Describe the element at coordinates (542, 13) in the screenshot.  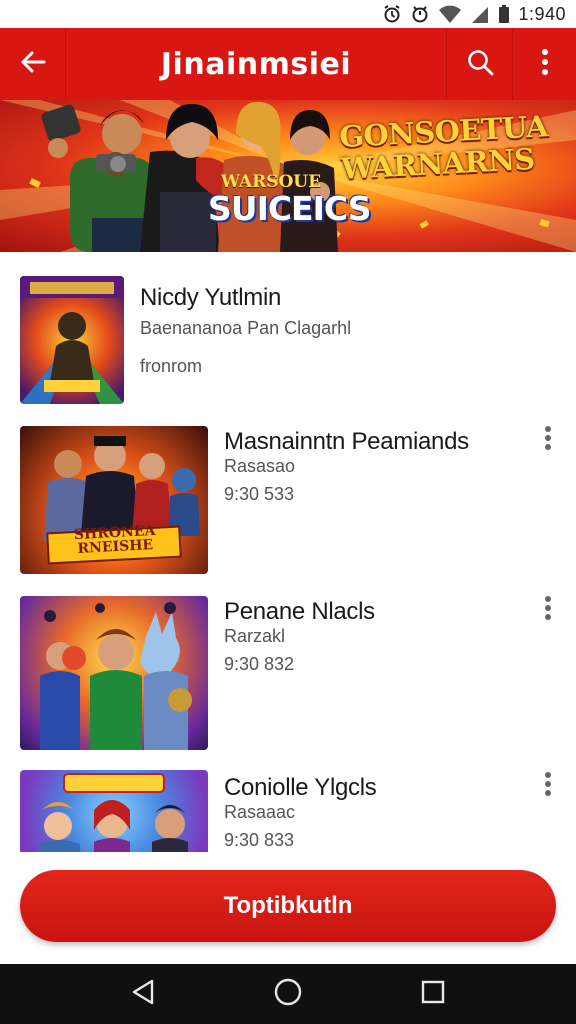
I see `status-time: 1:940` at that location.